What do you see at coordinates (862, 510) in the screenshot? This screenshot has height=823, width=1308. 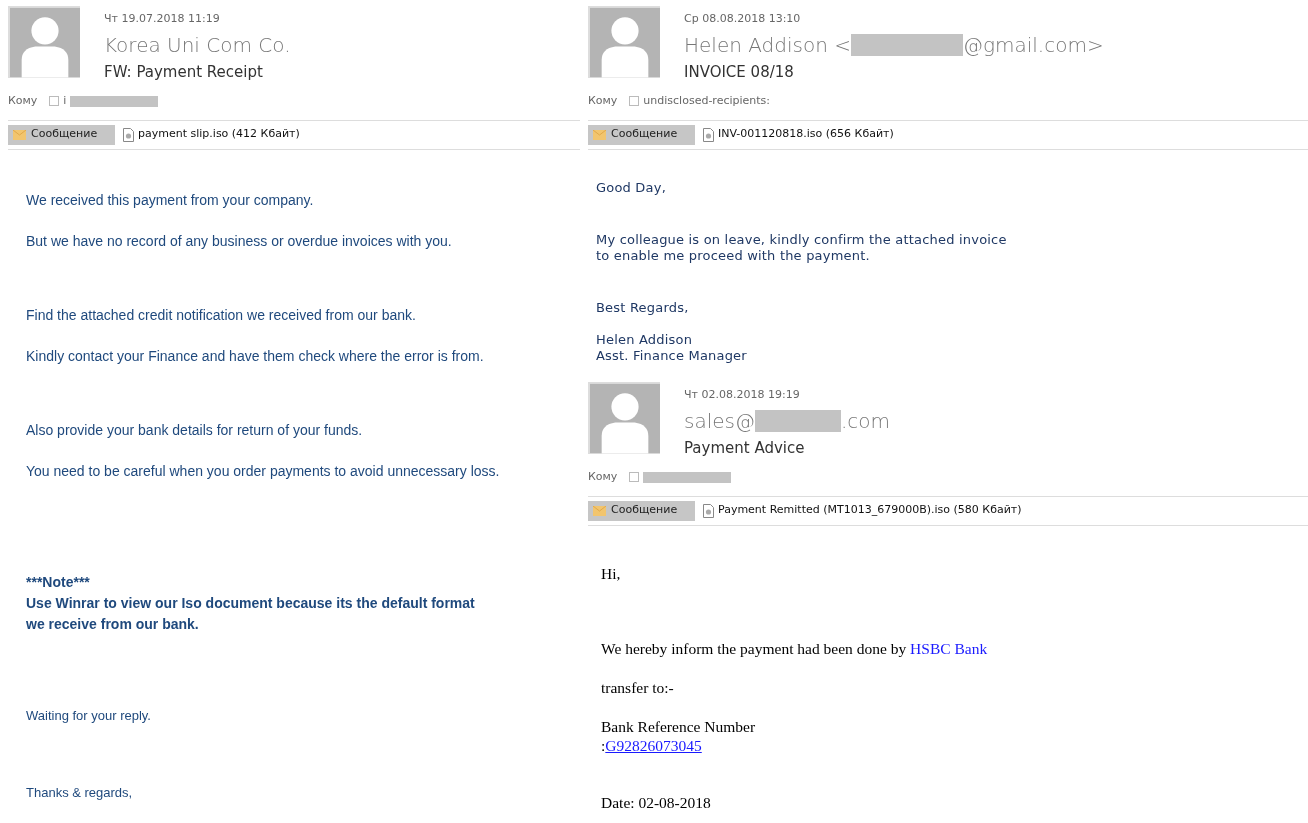 I see `attachment-link: Payment Remitted (MT1013_679000B).iso (580 Кбайт)` at bounding box center [862, 510].